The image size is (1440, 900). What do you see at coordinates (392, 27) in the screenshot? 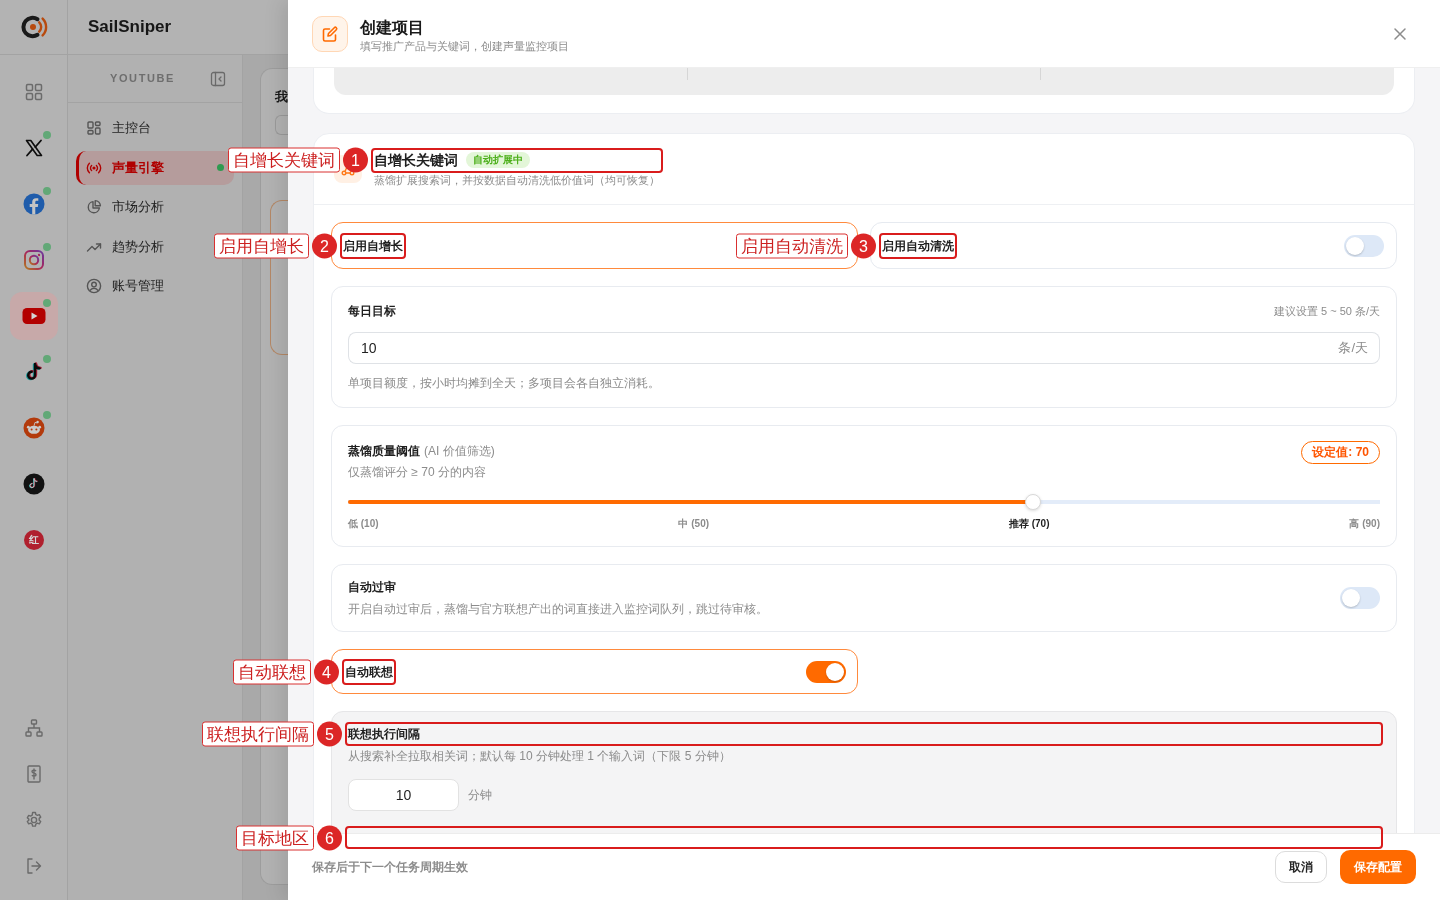
I see `drawer-title: 创建项目` at bounding box center [392, 27].